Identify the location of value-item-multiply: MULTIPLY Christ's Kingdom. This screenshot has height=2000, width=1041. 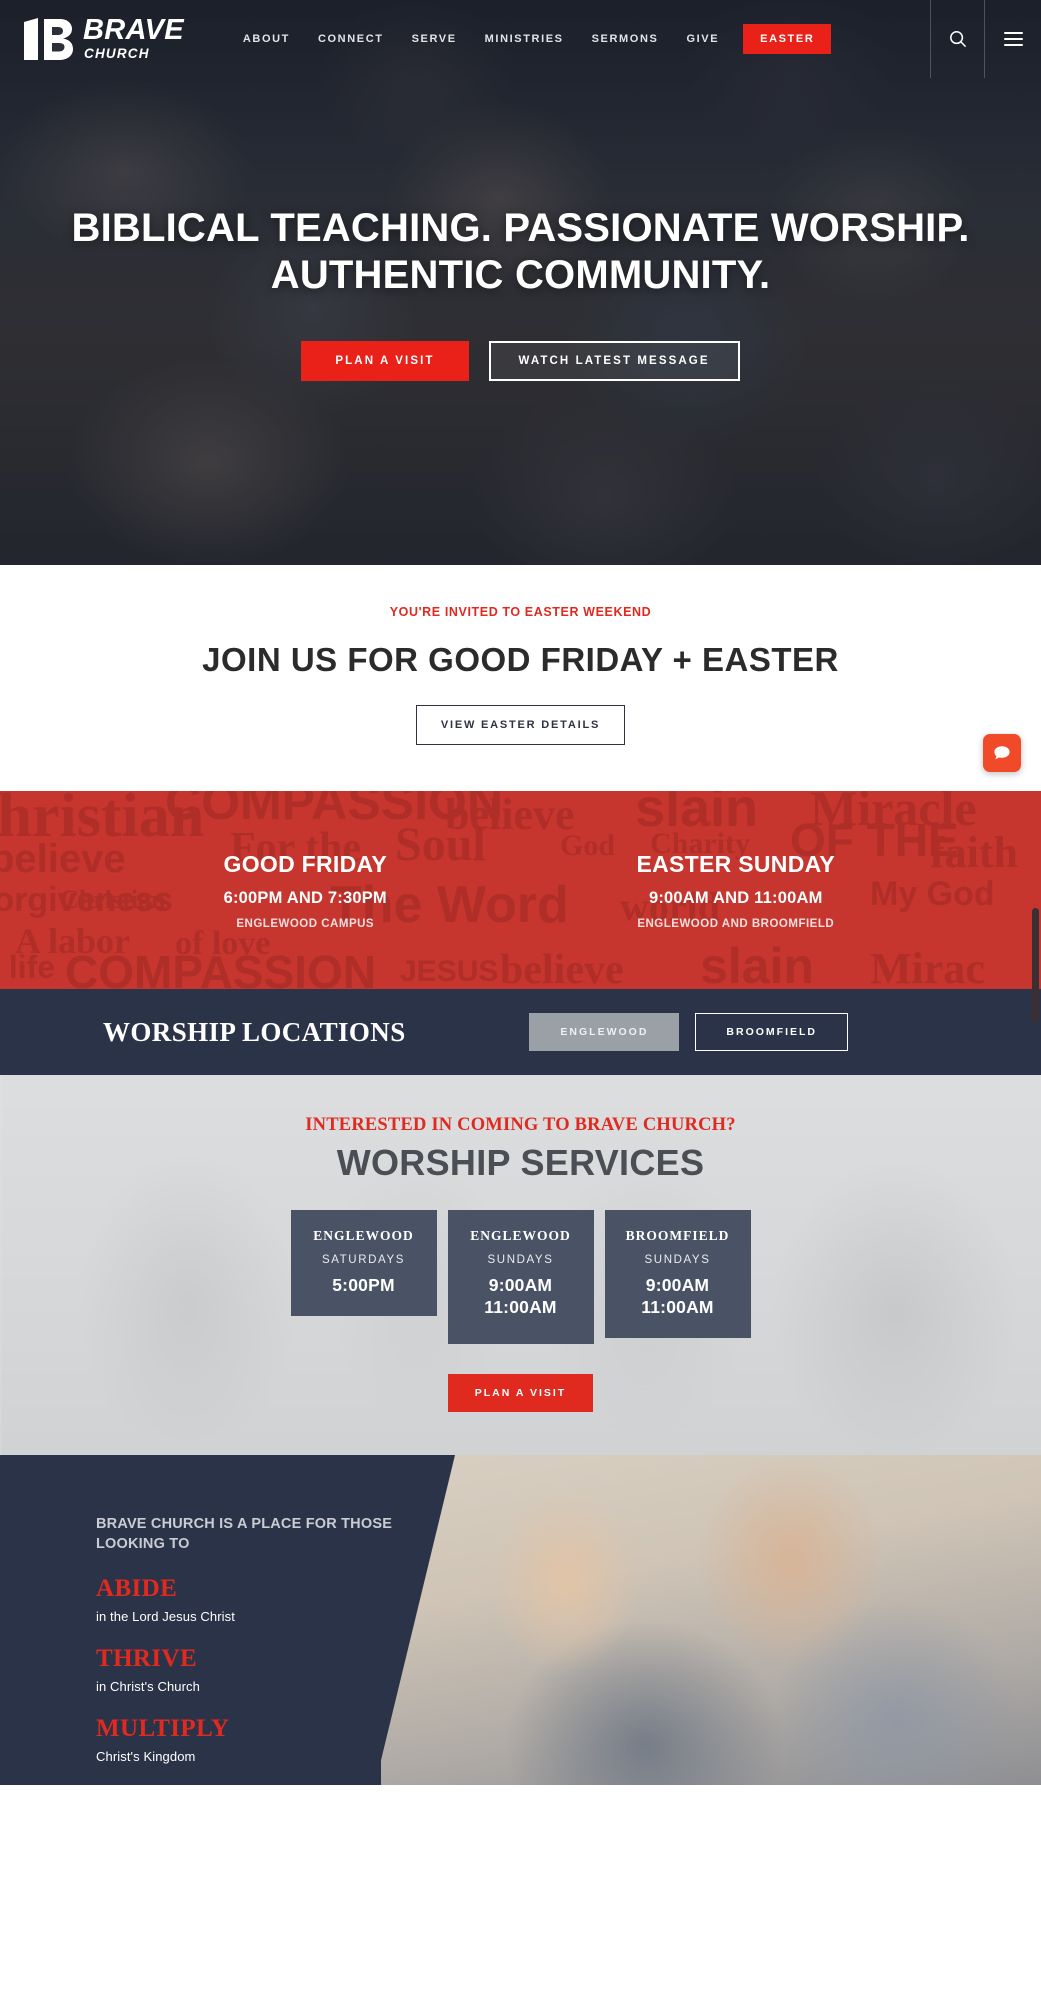
(248, 1740).